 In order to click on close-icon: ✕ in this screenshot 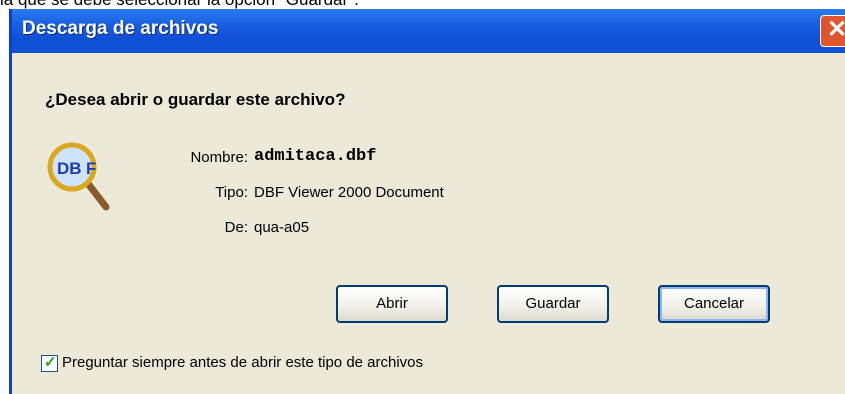, I will do `click(832, 31)`.